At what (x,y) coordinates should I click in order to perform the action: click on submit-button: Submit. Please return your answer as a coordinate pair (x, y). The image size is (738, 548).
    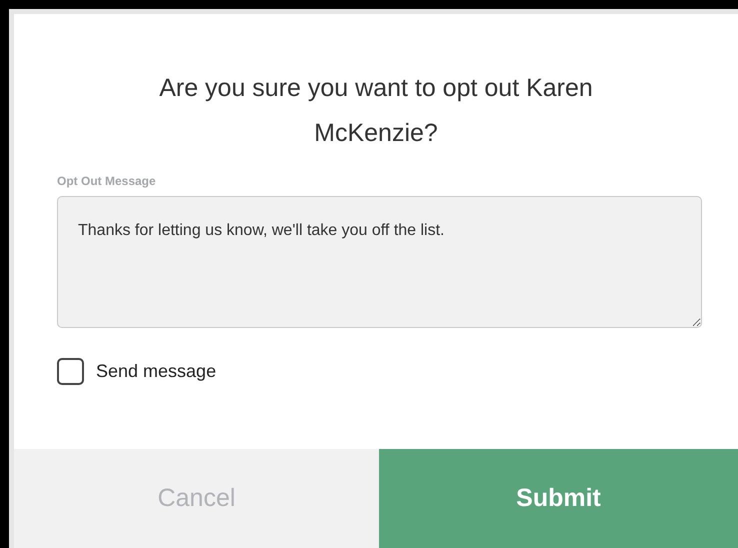
    Looking at the image, I should click on (558, 498).